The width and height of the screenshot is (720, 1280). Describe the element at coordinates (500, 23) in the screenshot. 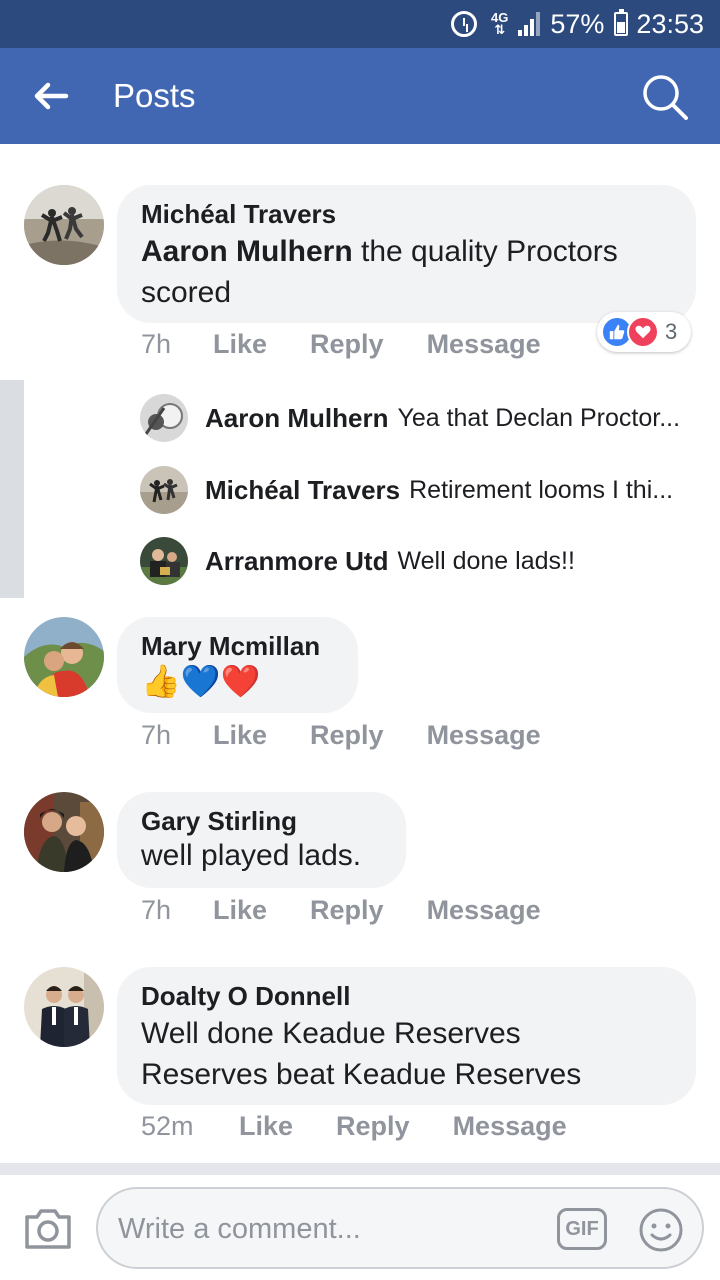

I see `network-4g-icon: 4G ⇅` at that location.